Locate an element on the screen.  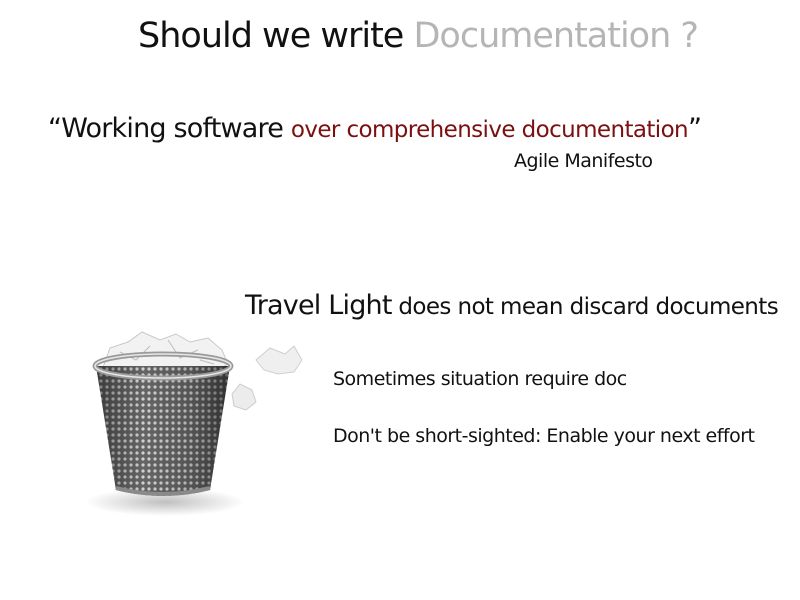
travel-light-emphasis: Travel Light is located at coordinates (318, 305).